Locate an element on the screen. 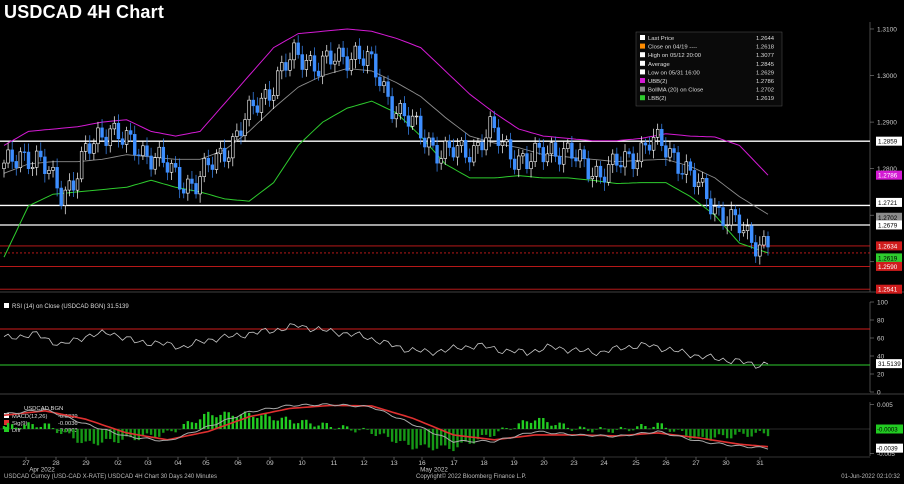  x-tick-label: 18 is located at coordinates (484, 463).